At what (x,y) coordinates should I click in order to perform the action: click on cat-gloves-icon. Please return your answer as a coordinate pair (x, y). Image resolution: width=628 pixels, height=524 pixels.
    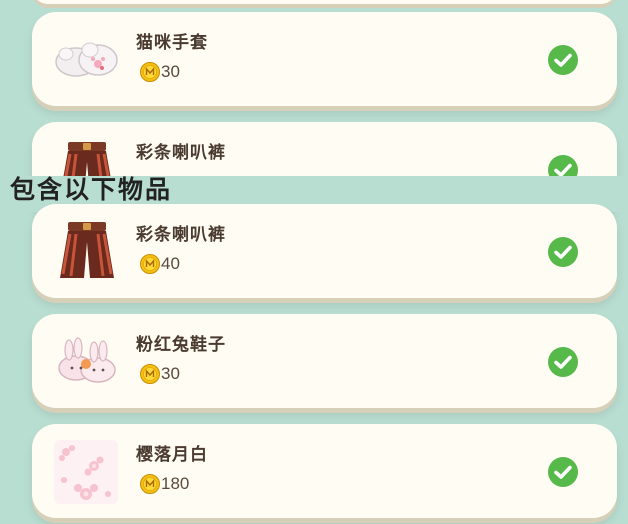
    Looking at the image, I should click on (86, 59).